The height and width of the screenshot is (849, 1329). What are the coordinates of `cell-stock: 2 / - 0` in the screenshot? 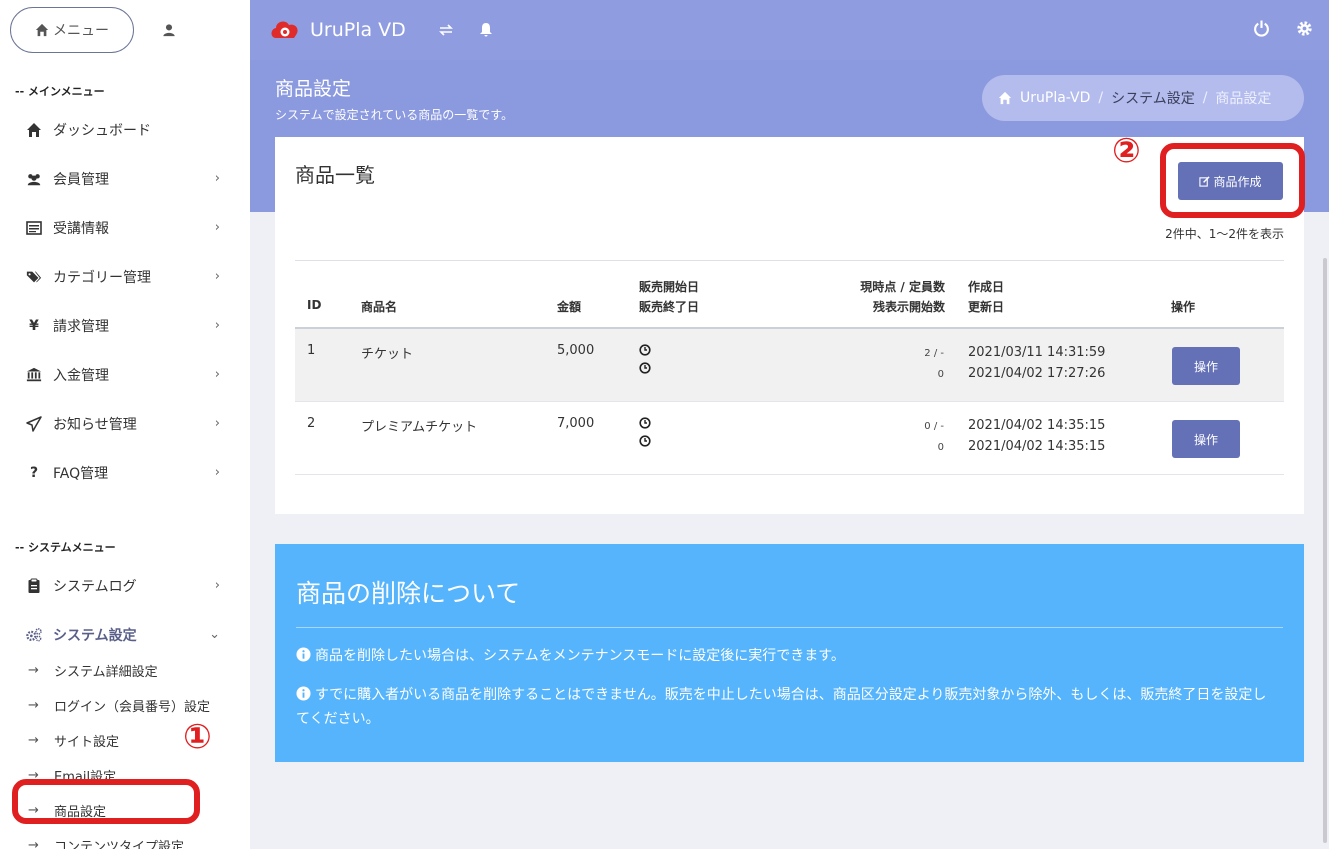 It's located at (934, 364).